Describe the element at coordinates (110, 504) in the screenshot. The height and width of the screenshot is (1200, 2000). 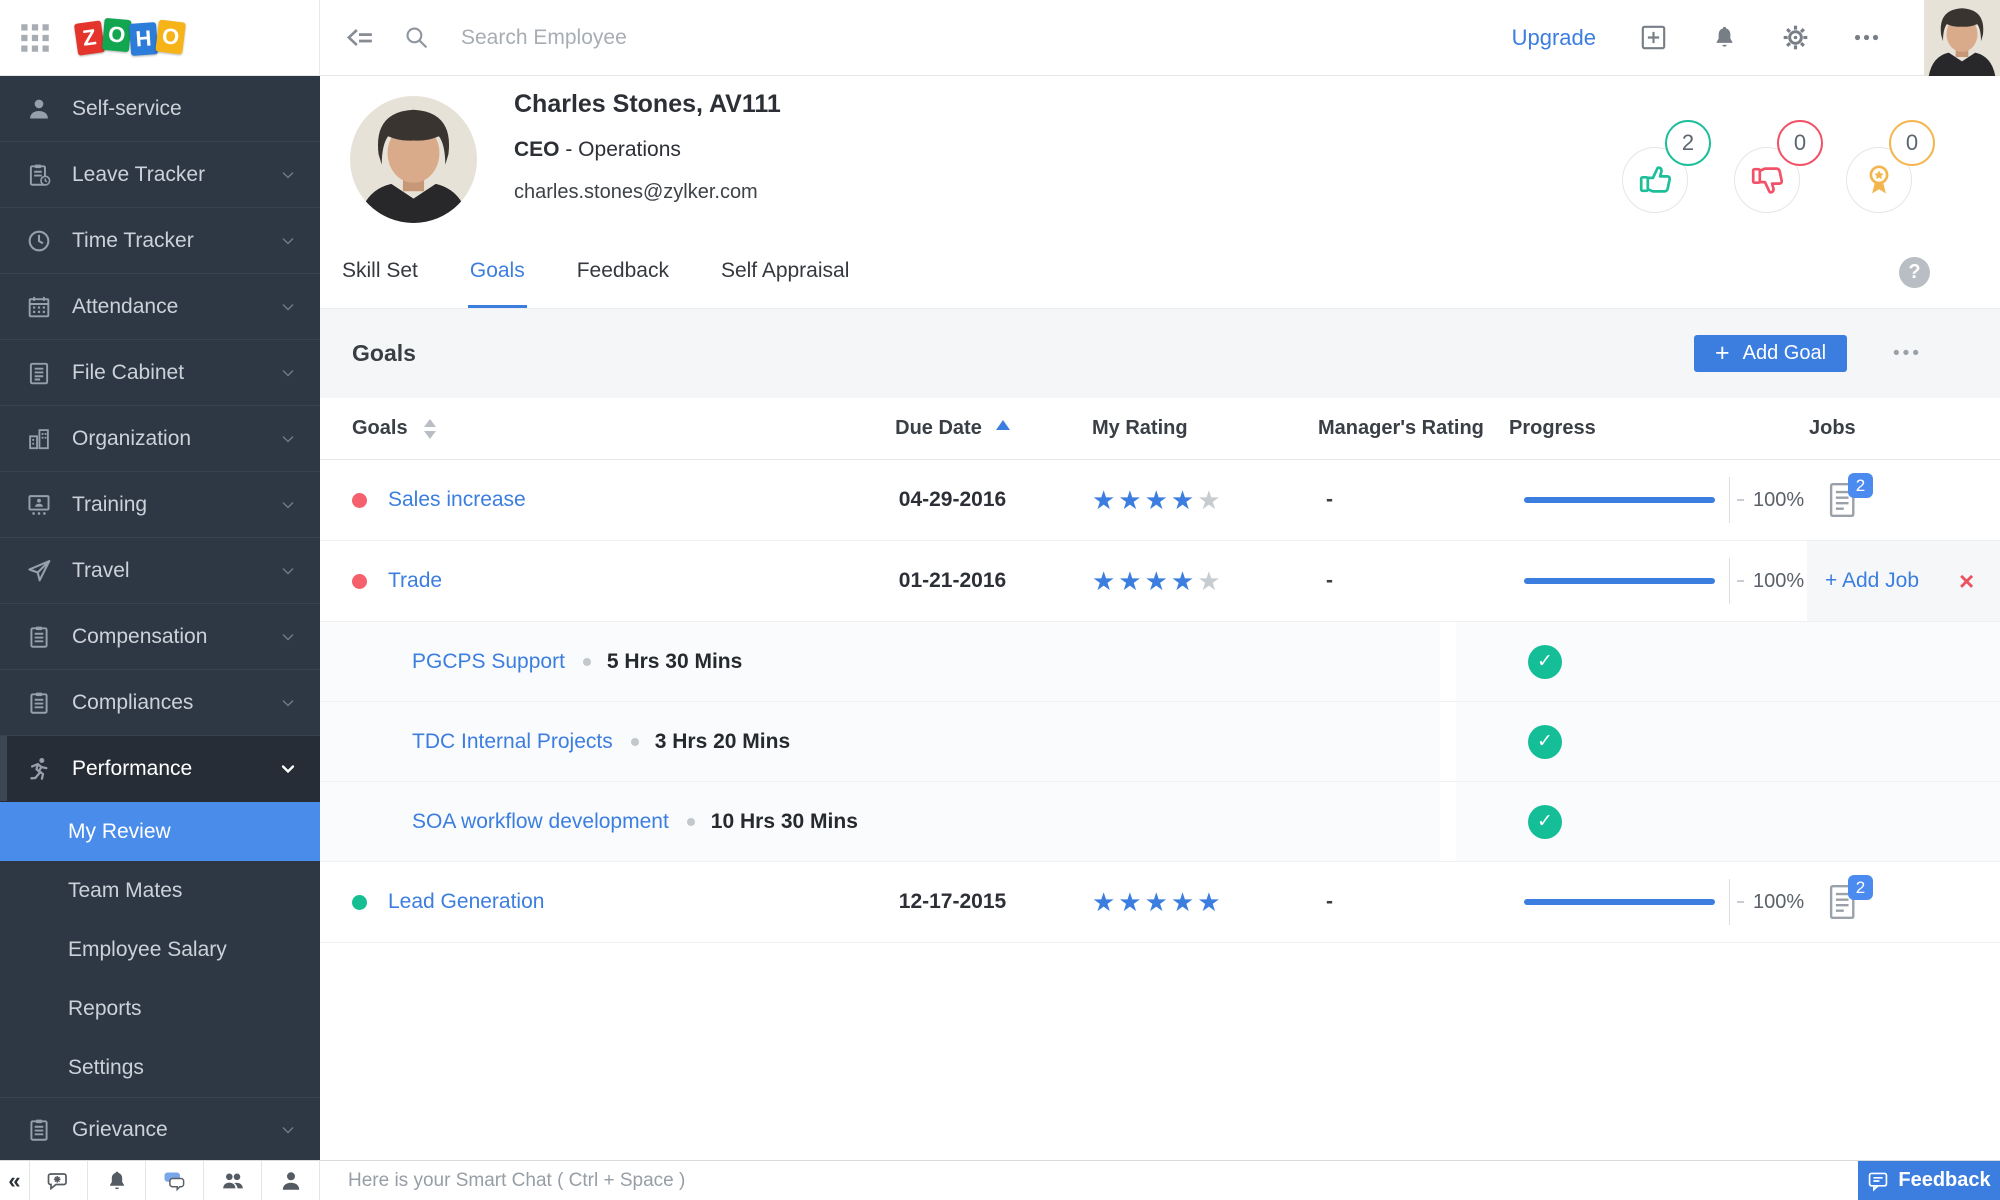
I see `sidebar-item-label: Training` at that location.